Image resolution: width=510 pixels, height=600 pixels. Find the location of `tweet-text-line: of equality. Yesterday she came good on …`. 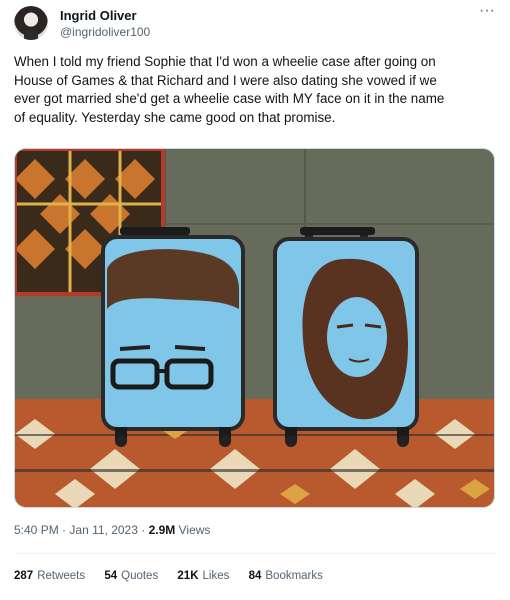

tweet-text-line: of equality. Yesterday she came good on … is located at coordinates (175, 117).